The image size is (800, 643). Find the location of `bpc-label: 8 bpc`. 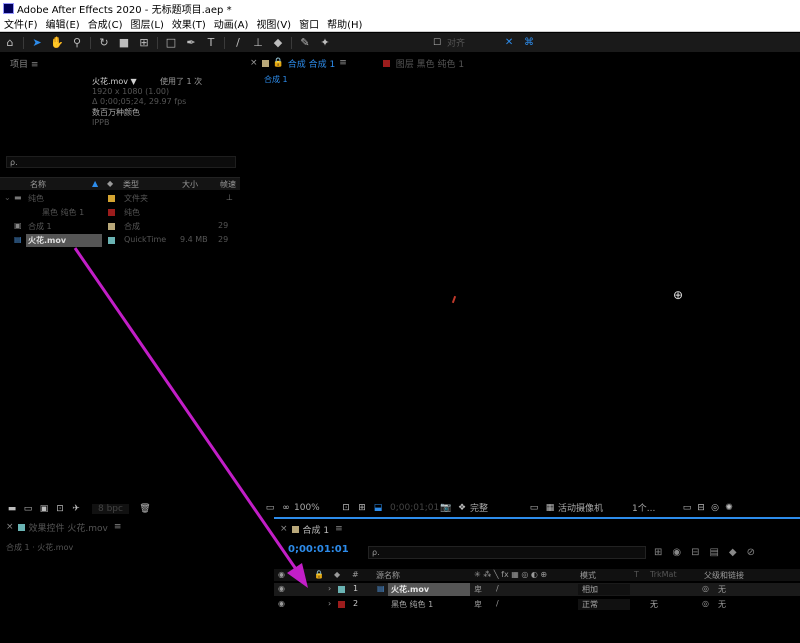

bpc-label: 8 bpc is located at coordinates (110, 509).